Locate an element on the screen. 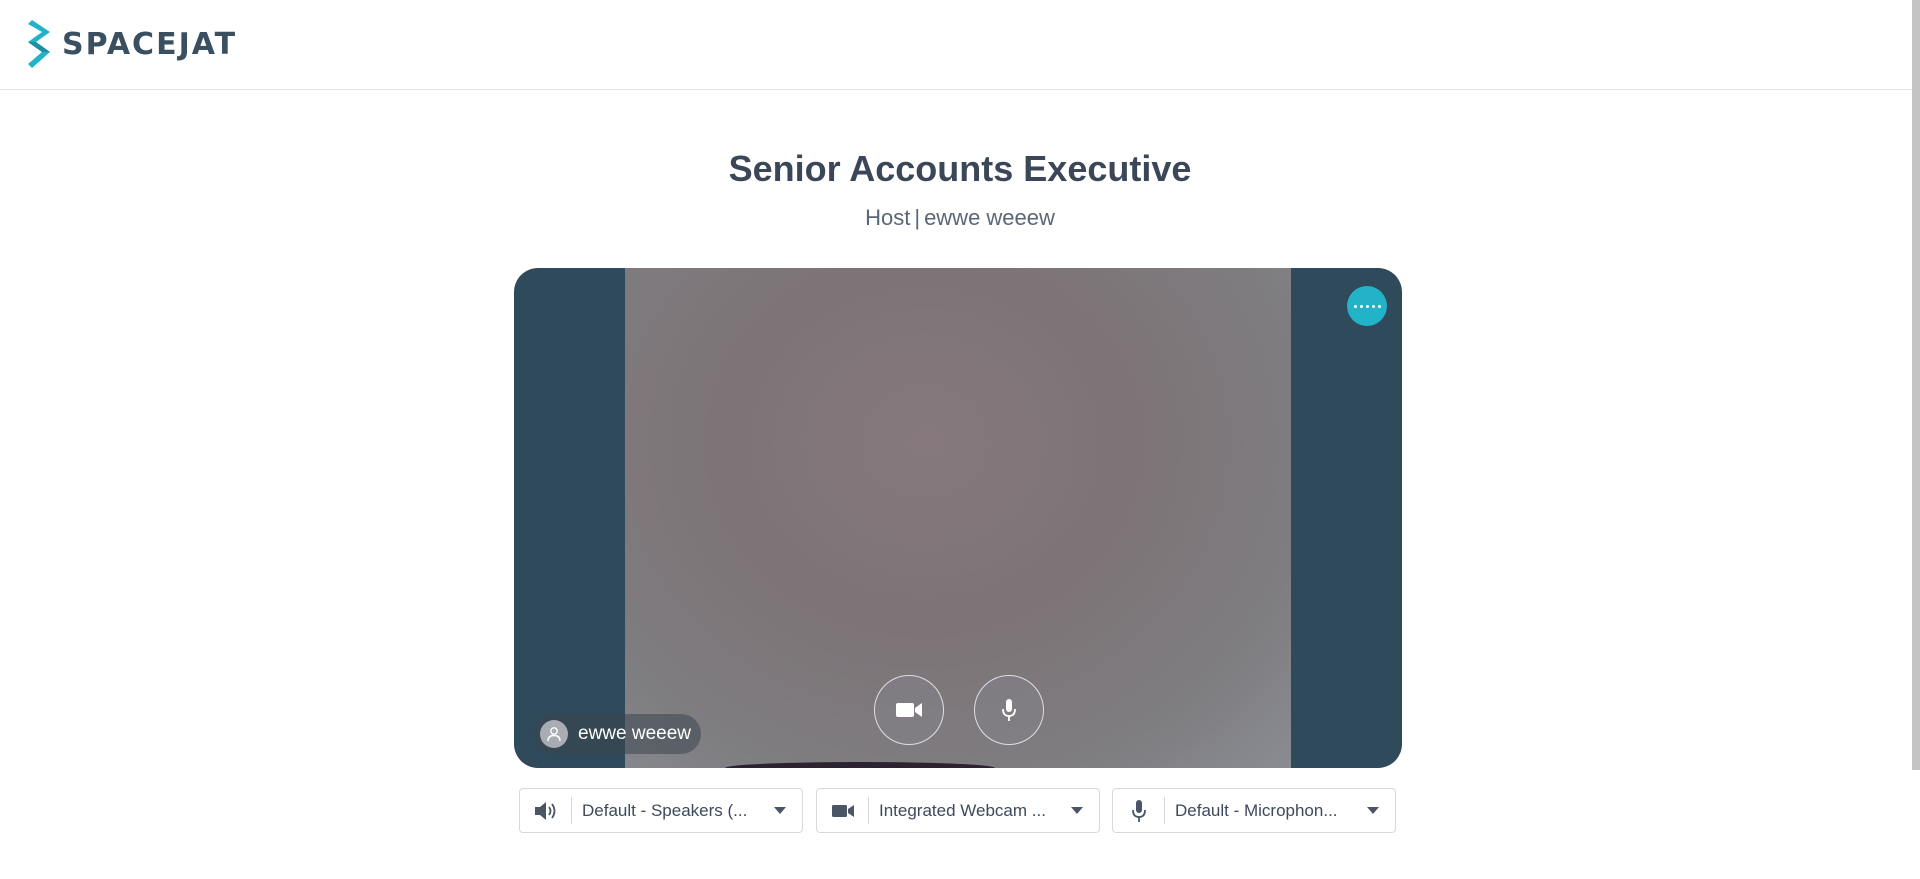  toggle-microphone-button is located at coordinates (1009, 710).